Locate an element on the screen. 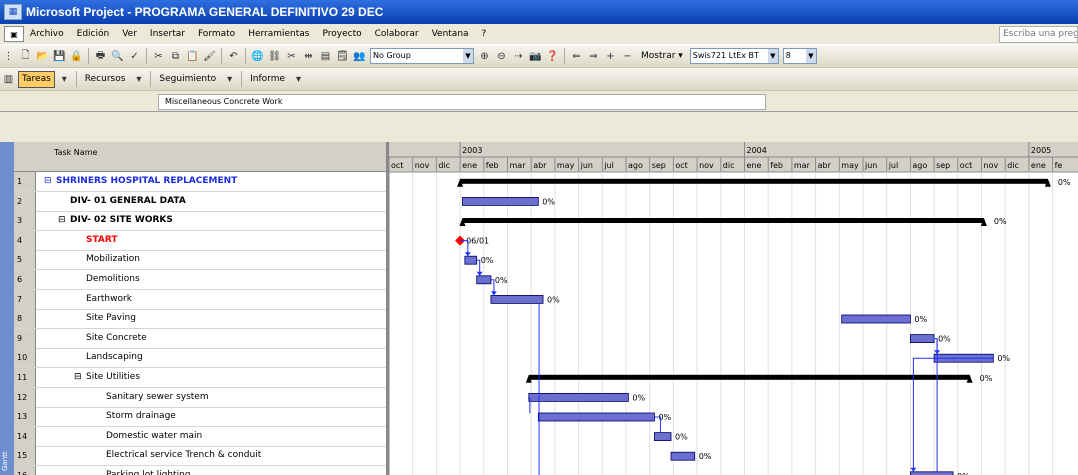  entry-field: Miscellaneous Concrete Work is located at coordinates (462, 102).